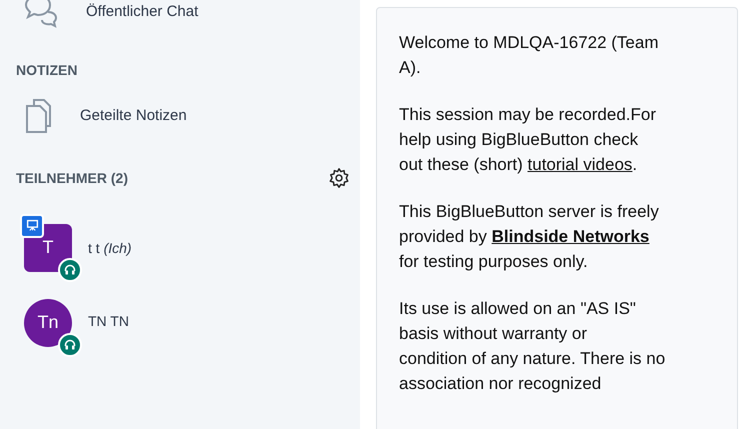 This screenshot has width=748, height=429. What do you see at coordinates (532, 346) in the screenshot?
I see `welcome-paragraph: Its use is allowed on an "AS IS" basis without warranty or condition of any nature. There is no association nor recognized` at bounding box center [532, 346].